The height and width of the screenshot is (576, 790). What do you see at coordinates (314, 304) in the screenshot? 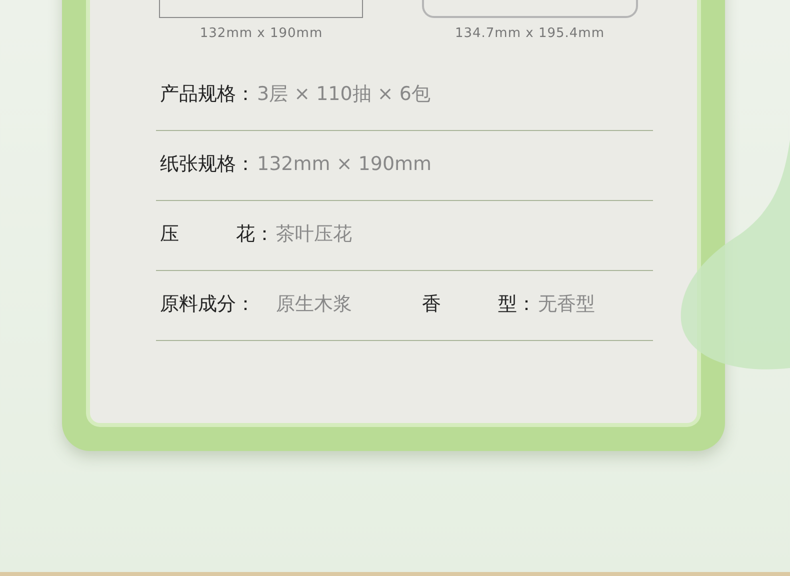
I see `spec-value: 原生木浆` at bounding box center [314, 304].